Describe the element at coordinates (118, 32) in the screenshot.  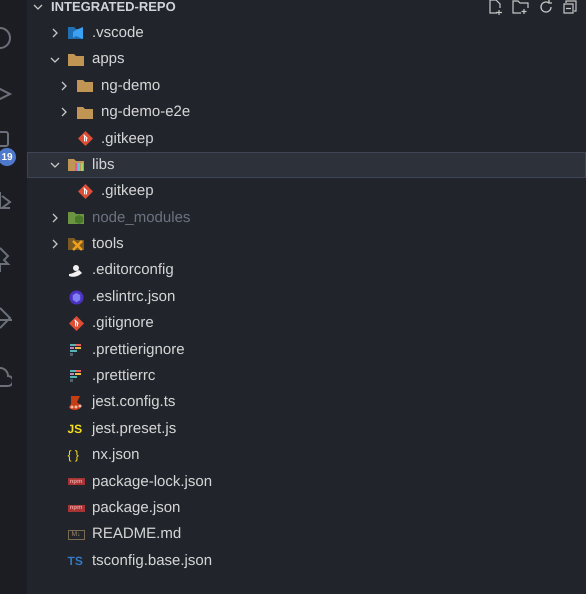
I see `folder-name: .vscode` at that location.